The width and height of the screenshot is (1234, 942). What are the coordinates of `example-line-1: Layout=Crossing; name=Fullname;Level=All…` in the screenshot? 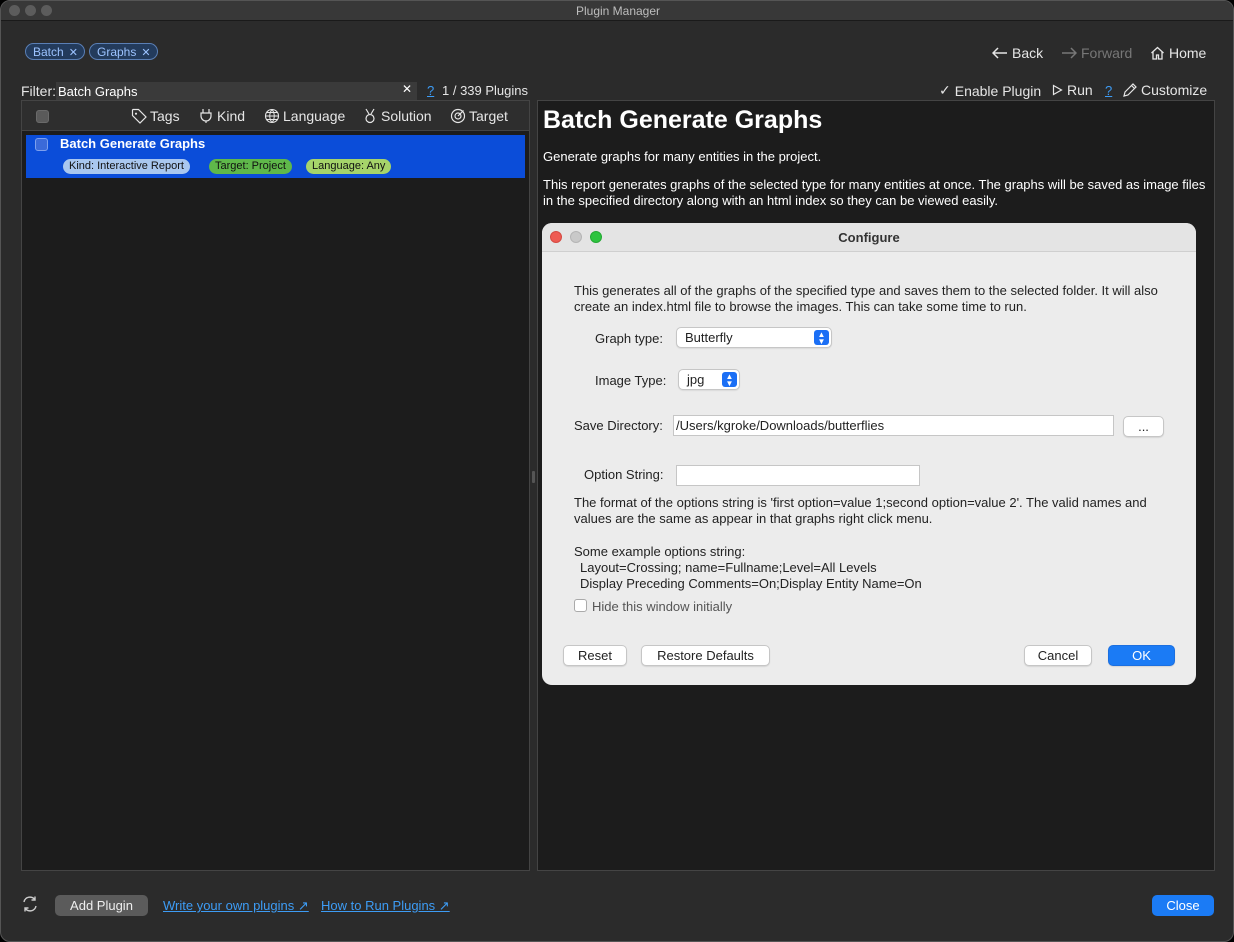 It's located at (728, 567).